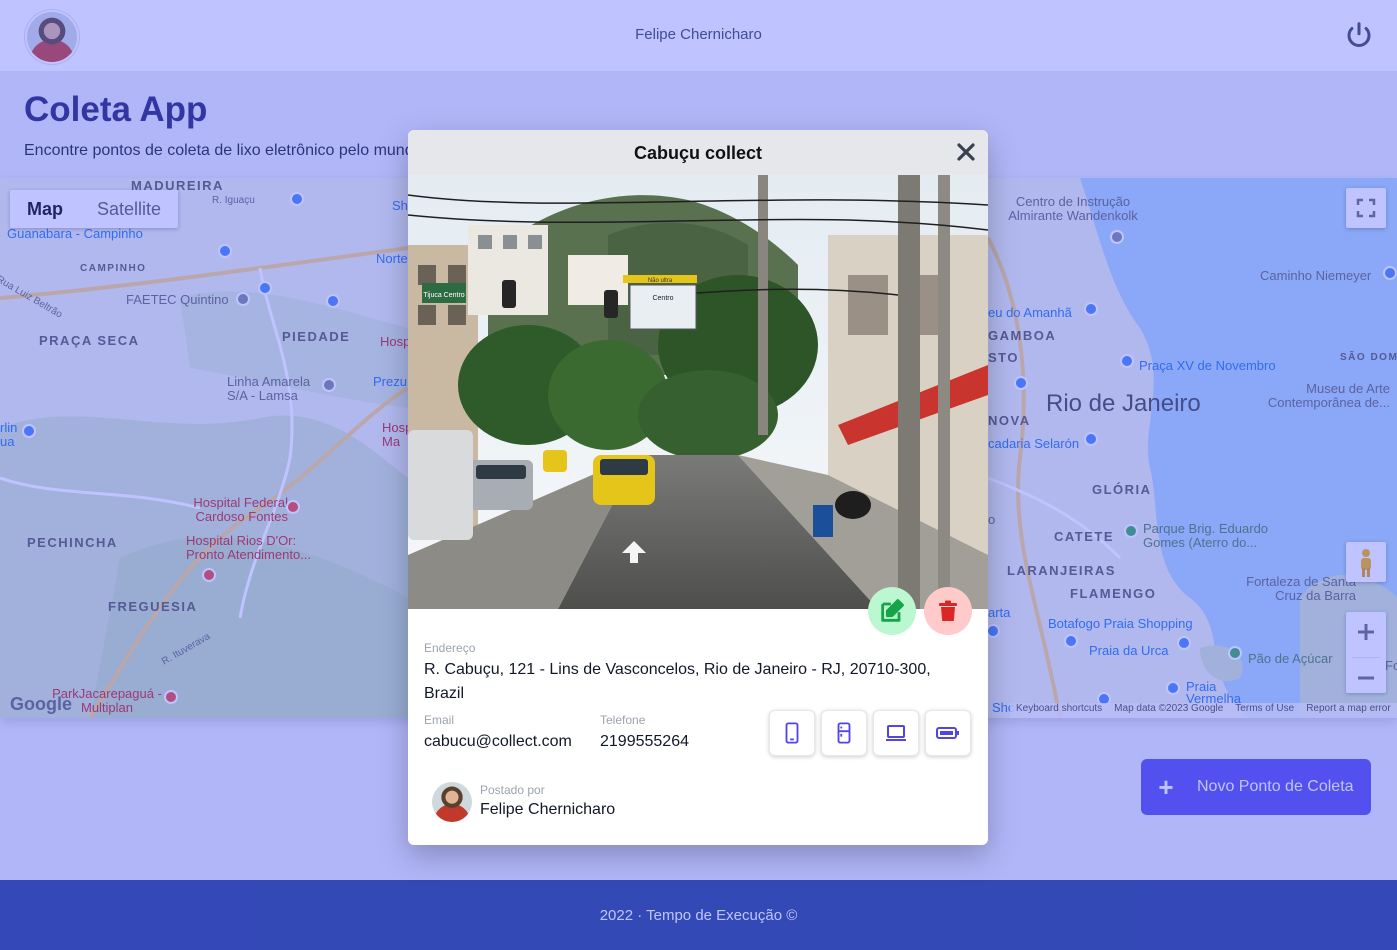 The height and width of the screenshot is (950, 1397). What do you see at coordinates (439, 720) in the screenshot?
I see `email-label: Email` at bounding box center [439, 720].